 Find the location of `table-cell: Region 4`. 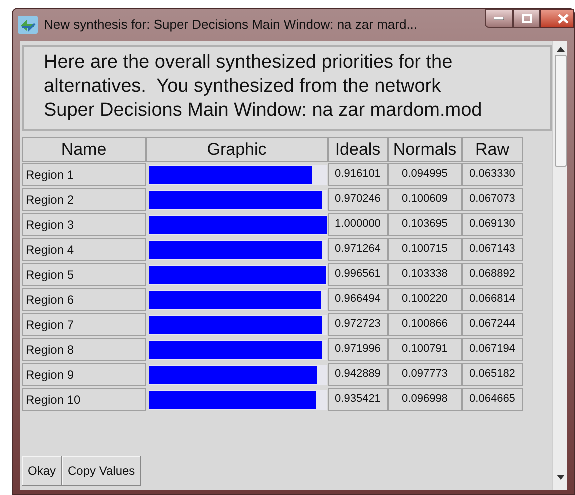

table-cell: Region 4 is located at coordinates (84, 249).